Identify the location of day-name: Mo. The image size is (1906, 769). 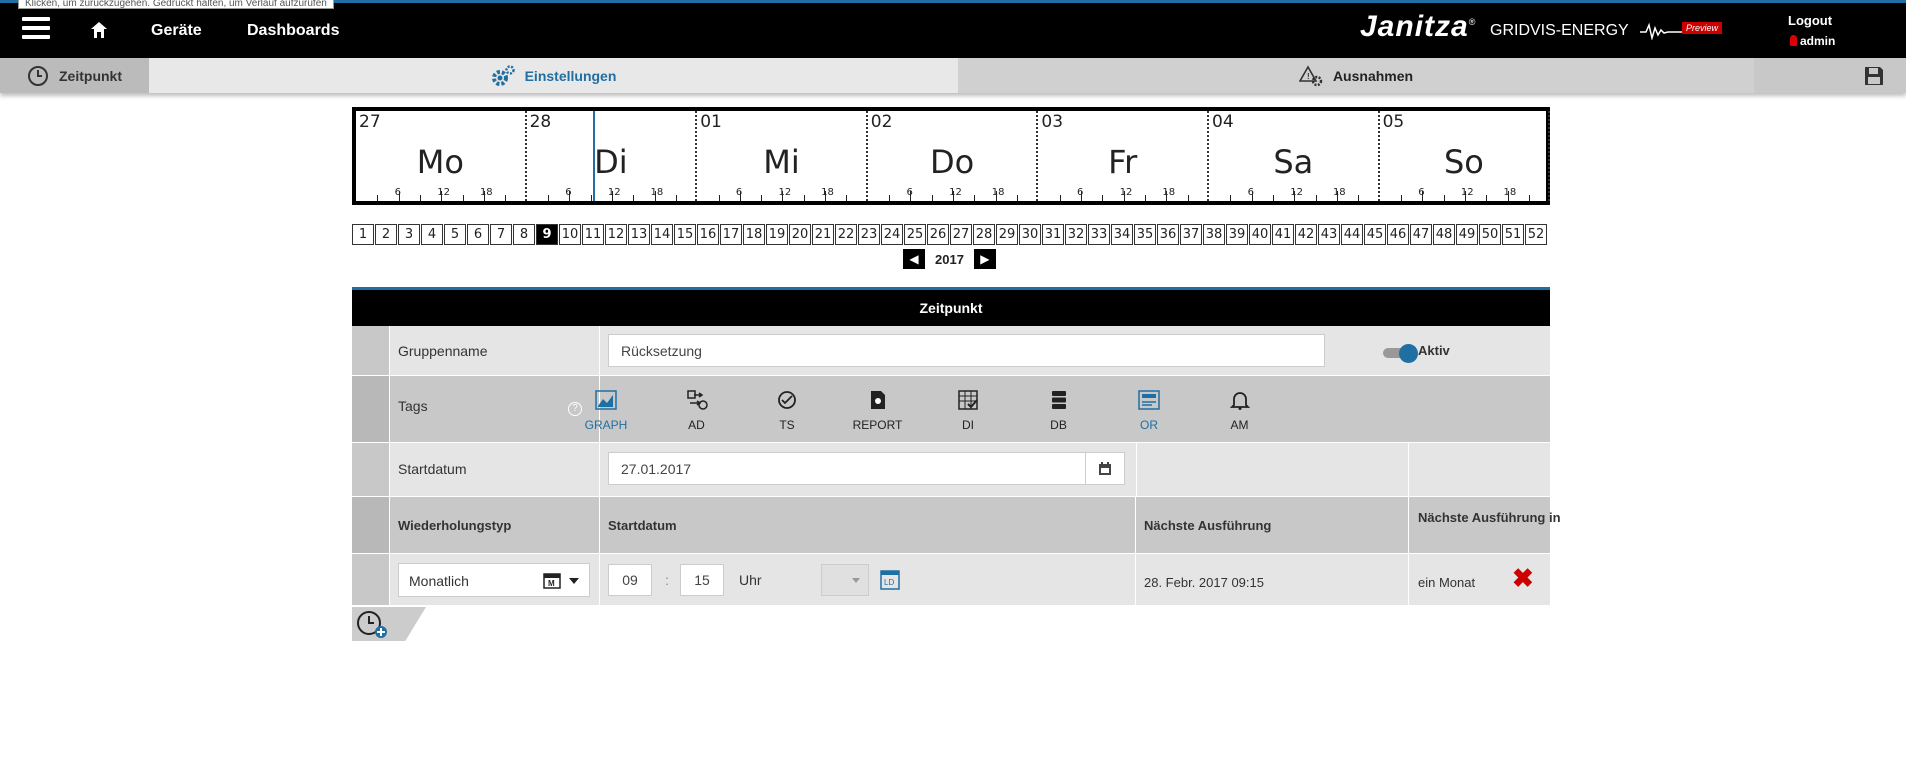
(440, 162).